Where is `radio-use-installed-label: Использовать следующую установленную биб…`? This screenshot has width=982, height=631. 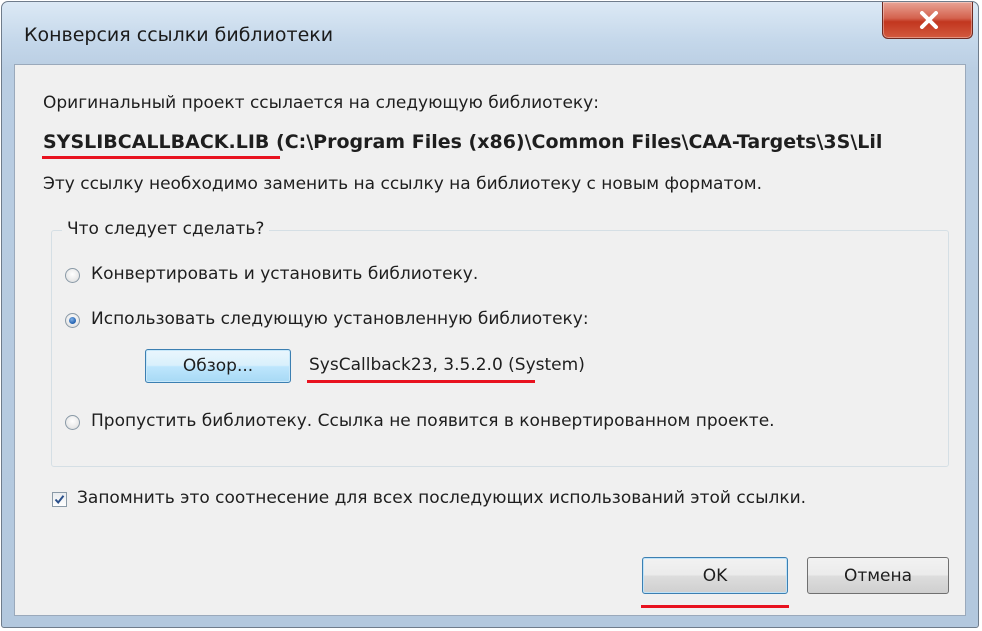 radio-use-installed-label: Использовать следующую установленную биб… is located at coordinates (340, 319).